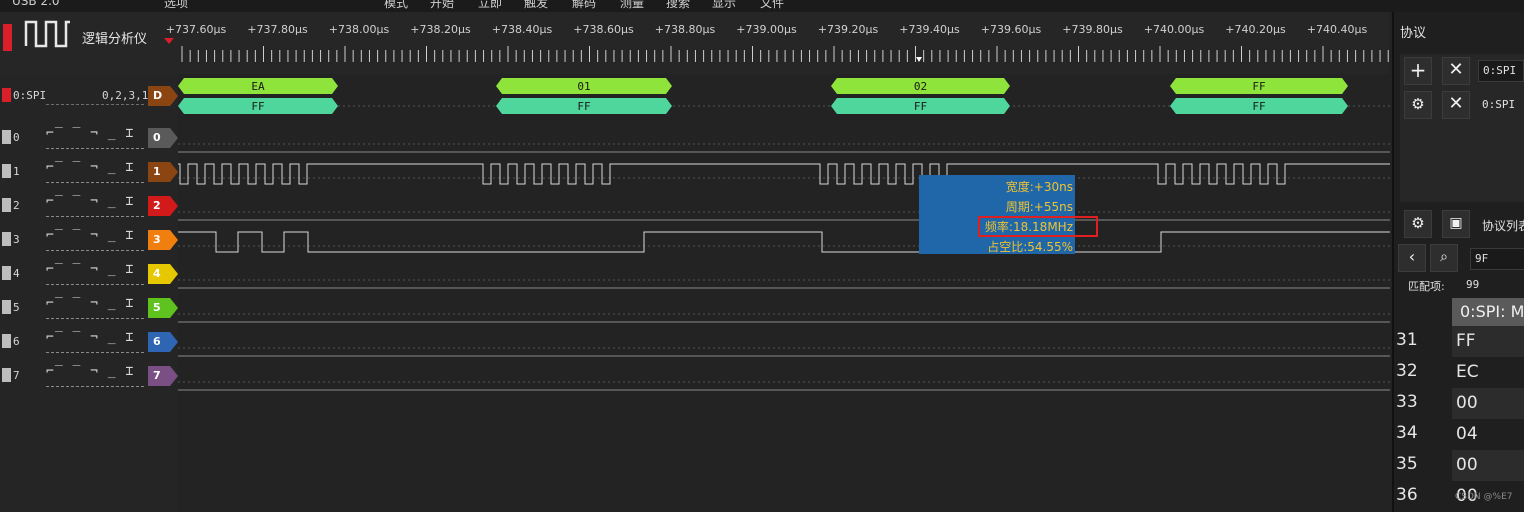 The width and height of the screenshot is (1524, 512). I want to click on time-ruler, so click(785, 54).